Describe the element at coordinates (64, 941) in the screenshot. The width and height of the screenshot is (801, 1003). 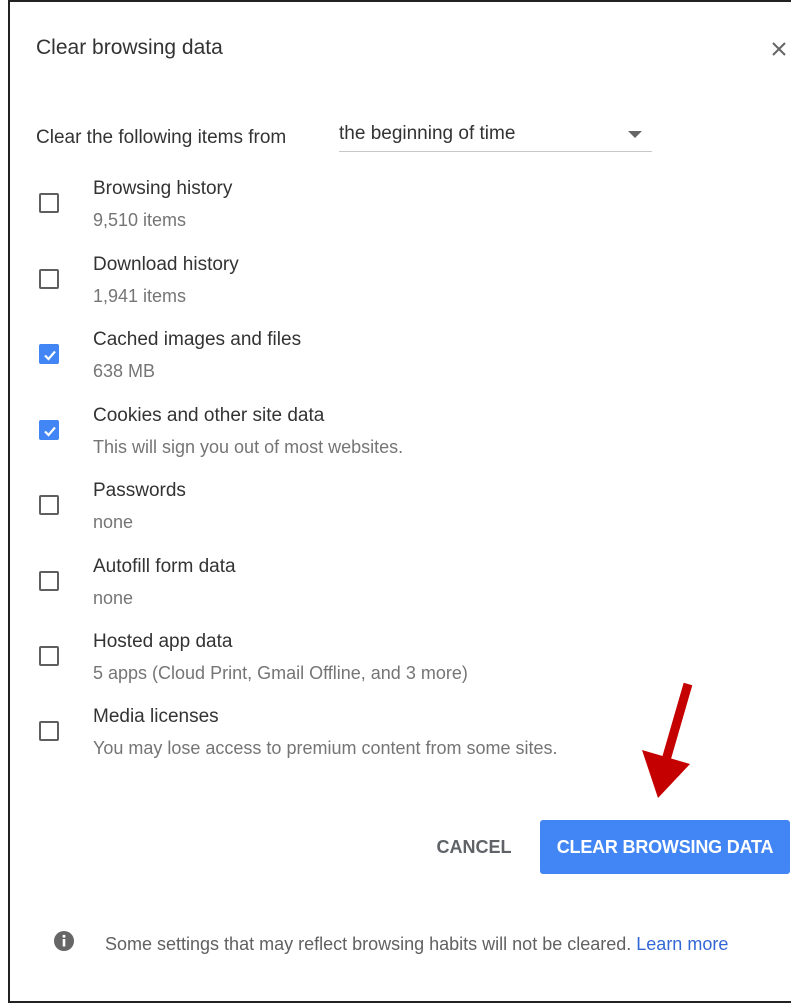
I see `info-icon` at that location.